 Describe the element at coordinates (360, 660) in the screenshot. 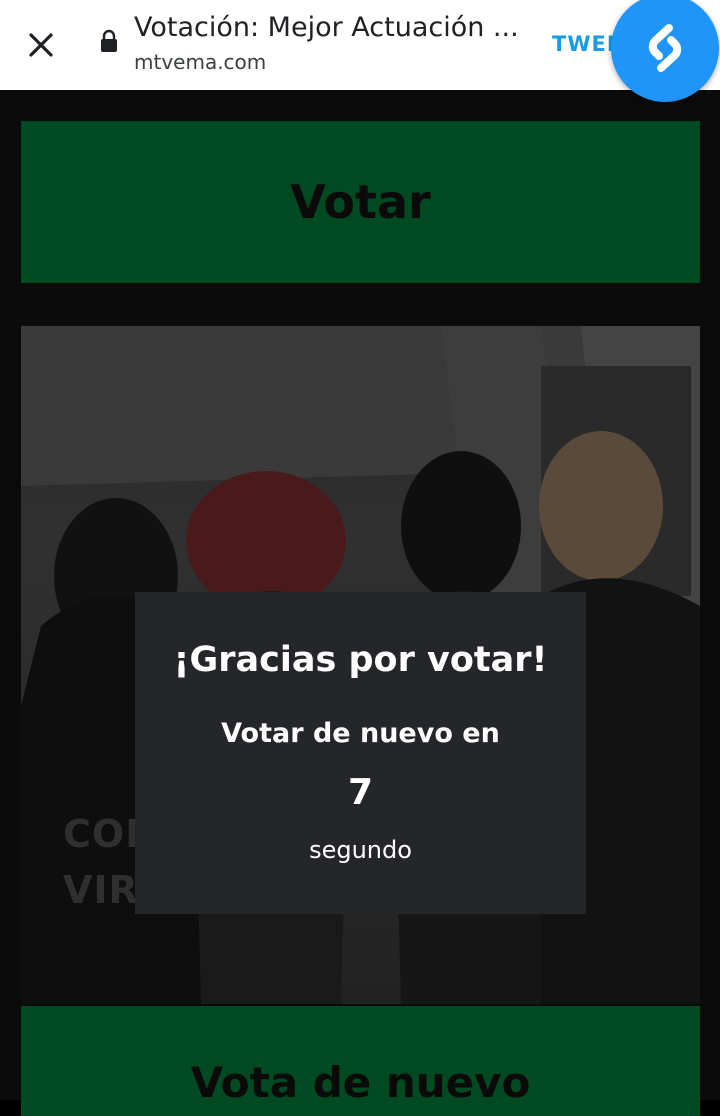

I see `modal-title: ¡Gracias por votar!` at that location.